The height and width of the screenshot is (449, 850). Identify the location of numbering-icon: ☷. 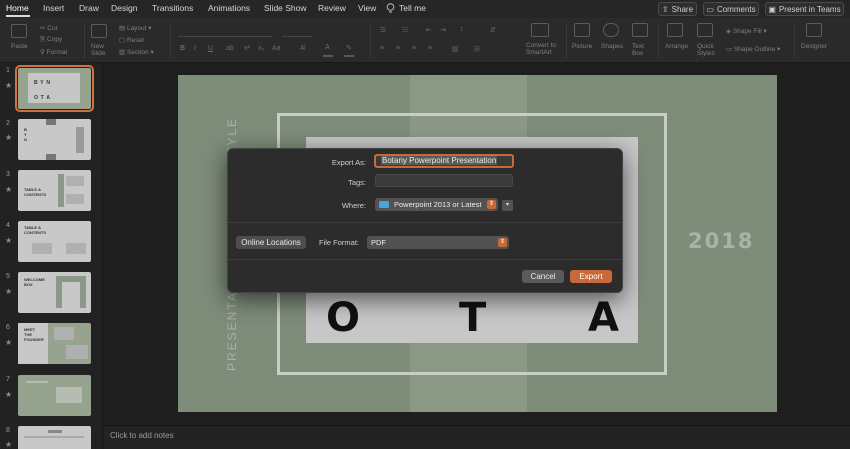
(406, 30).